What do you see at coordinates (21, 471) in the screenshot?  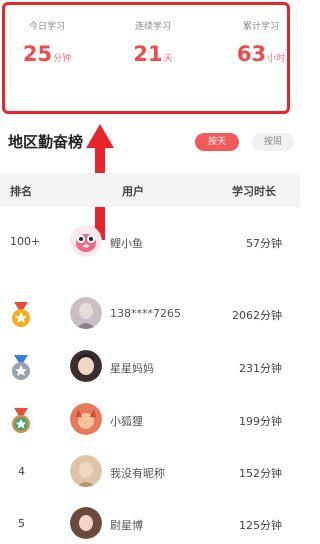 I see `rank-number: 4` at bounding box center [21, 471].